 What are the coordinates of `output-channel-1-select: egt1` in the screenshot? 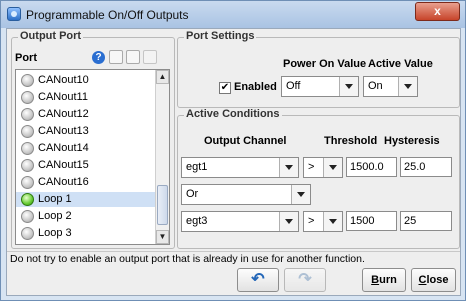 It's located at (240, 167).